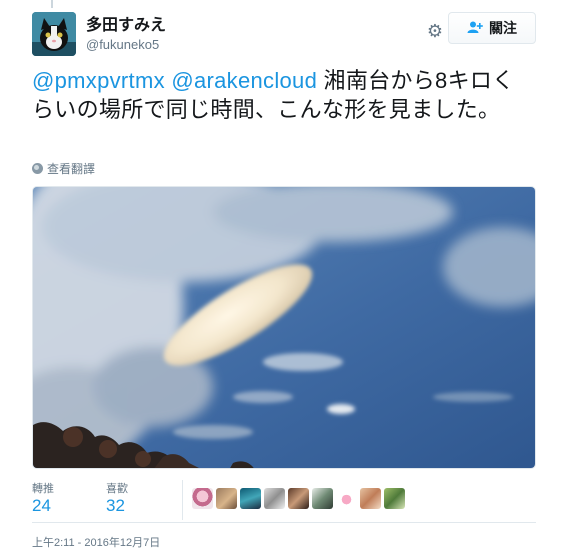 The height and width of the screenshot is (557, 568). I want to click on retweets-label: 轉推, so click(43, 489).